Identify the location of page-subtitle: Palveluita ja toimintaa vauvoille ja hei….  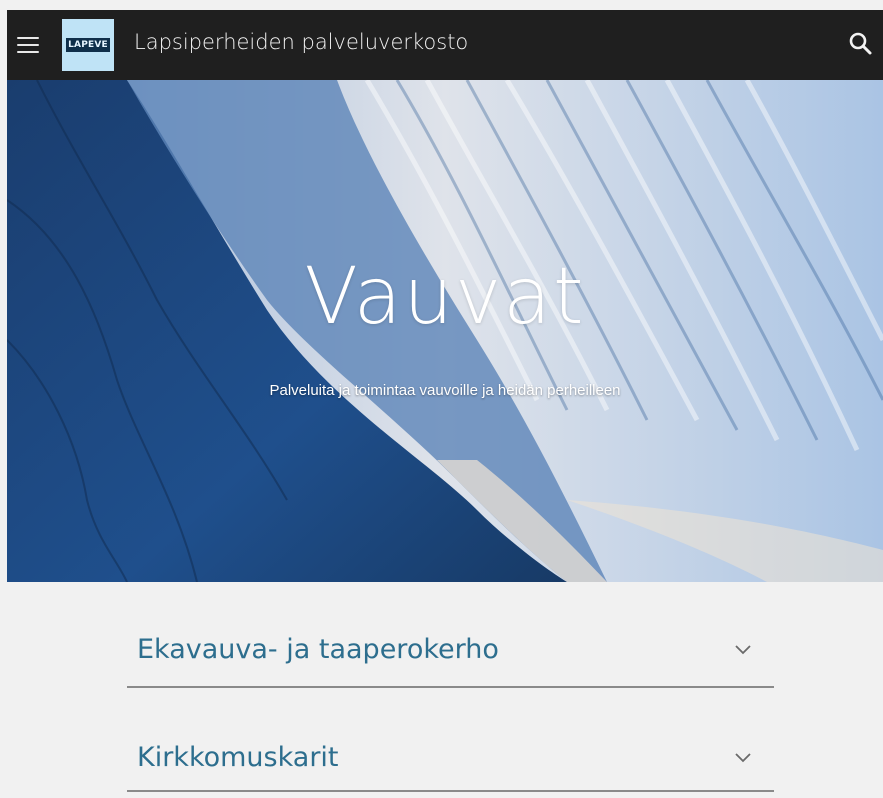
(445, 390).